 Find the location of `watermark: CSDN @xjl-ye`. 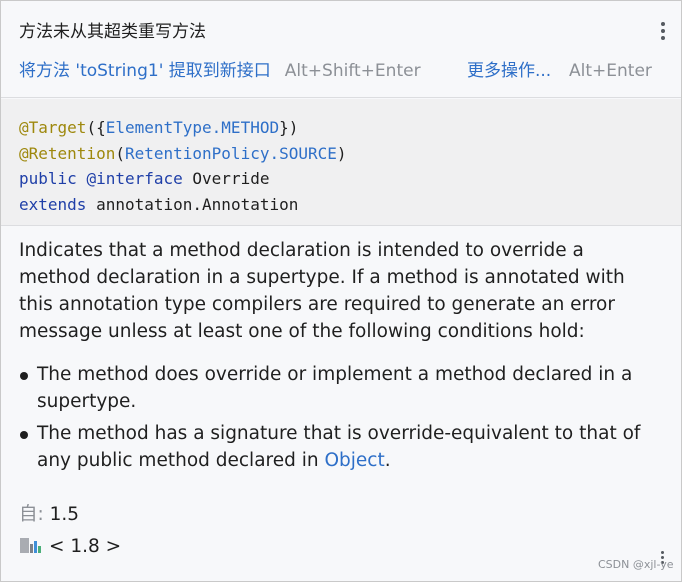

watermark: CSDN @xjl-ye is located at coordinates (636, 564).